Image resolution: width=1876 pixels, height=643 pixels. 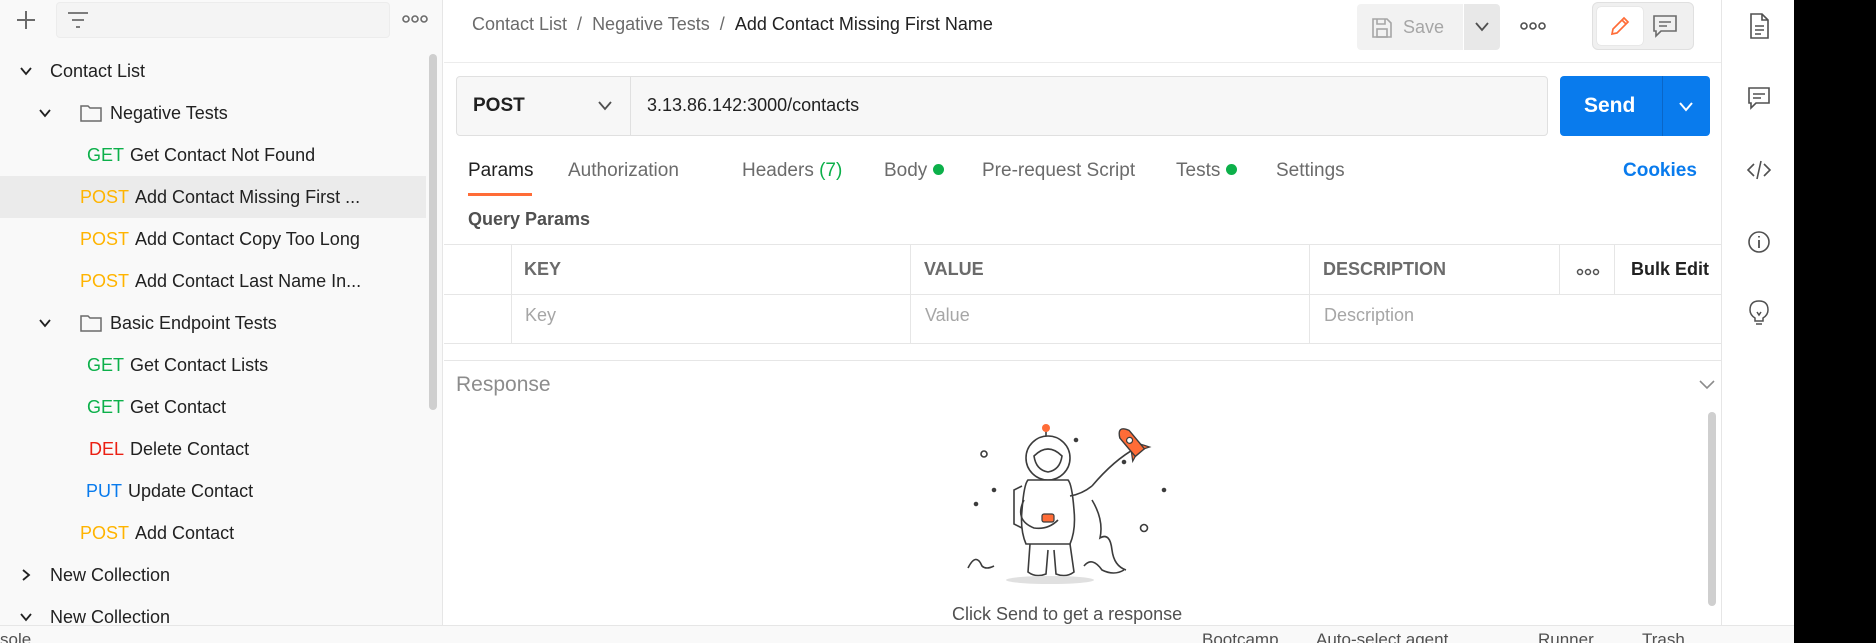 I want to click on documentation-icon, so click(x=1759, y=26).